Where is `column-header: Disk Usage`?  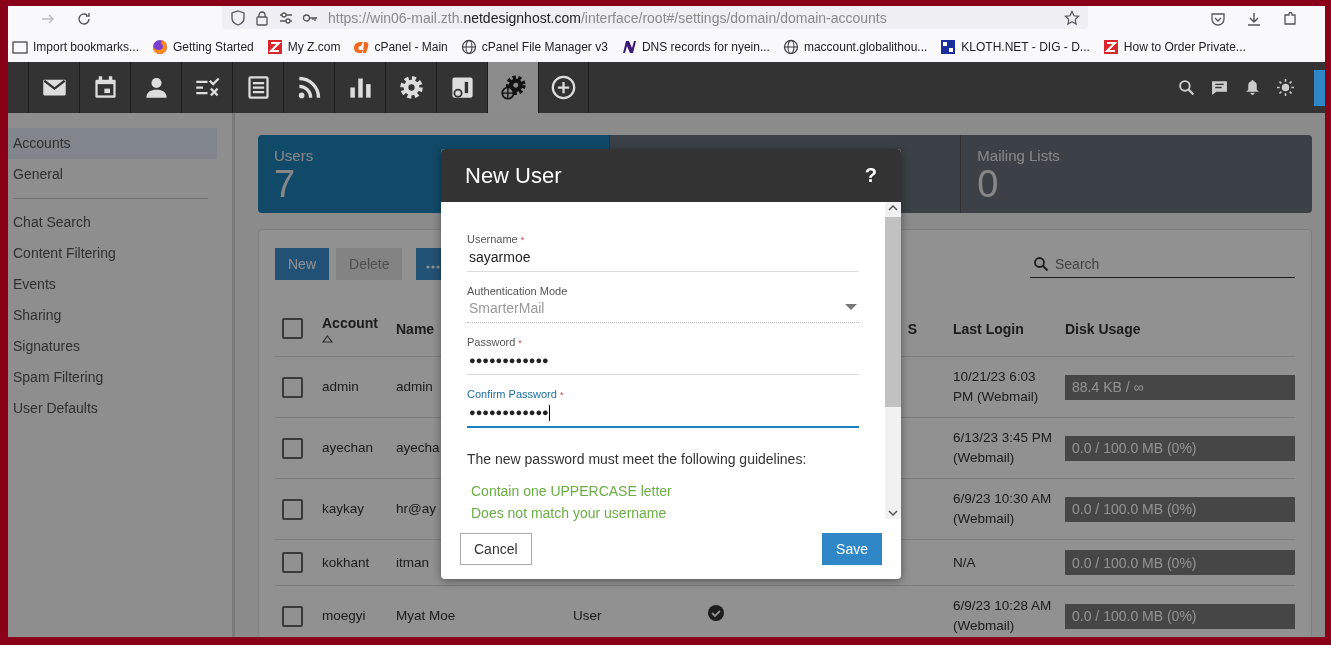 column-header: Disk Usage is located at coordinates (1103, 328).